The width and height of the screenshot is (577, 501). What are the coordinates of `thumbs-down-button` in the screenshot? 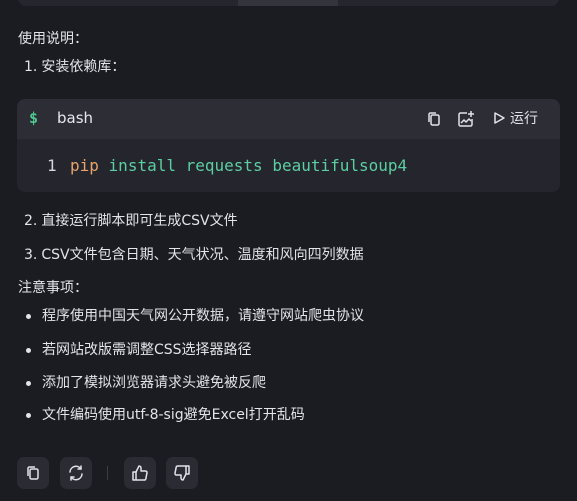 It's located at (182, 473).